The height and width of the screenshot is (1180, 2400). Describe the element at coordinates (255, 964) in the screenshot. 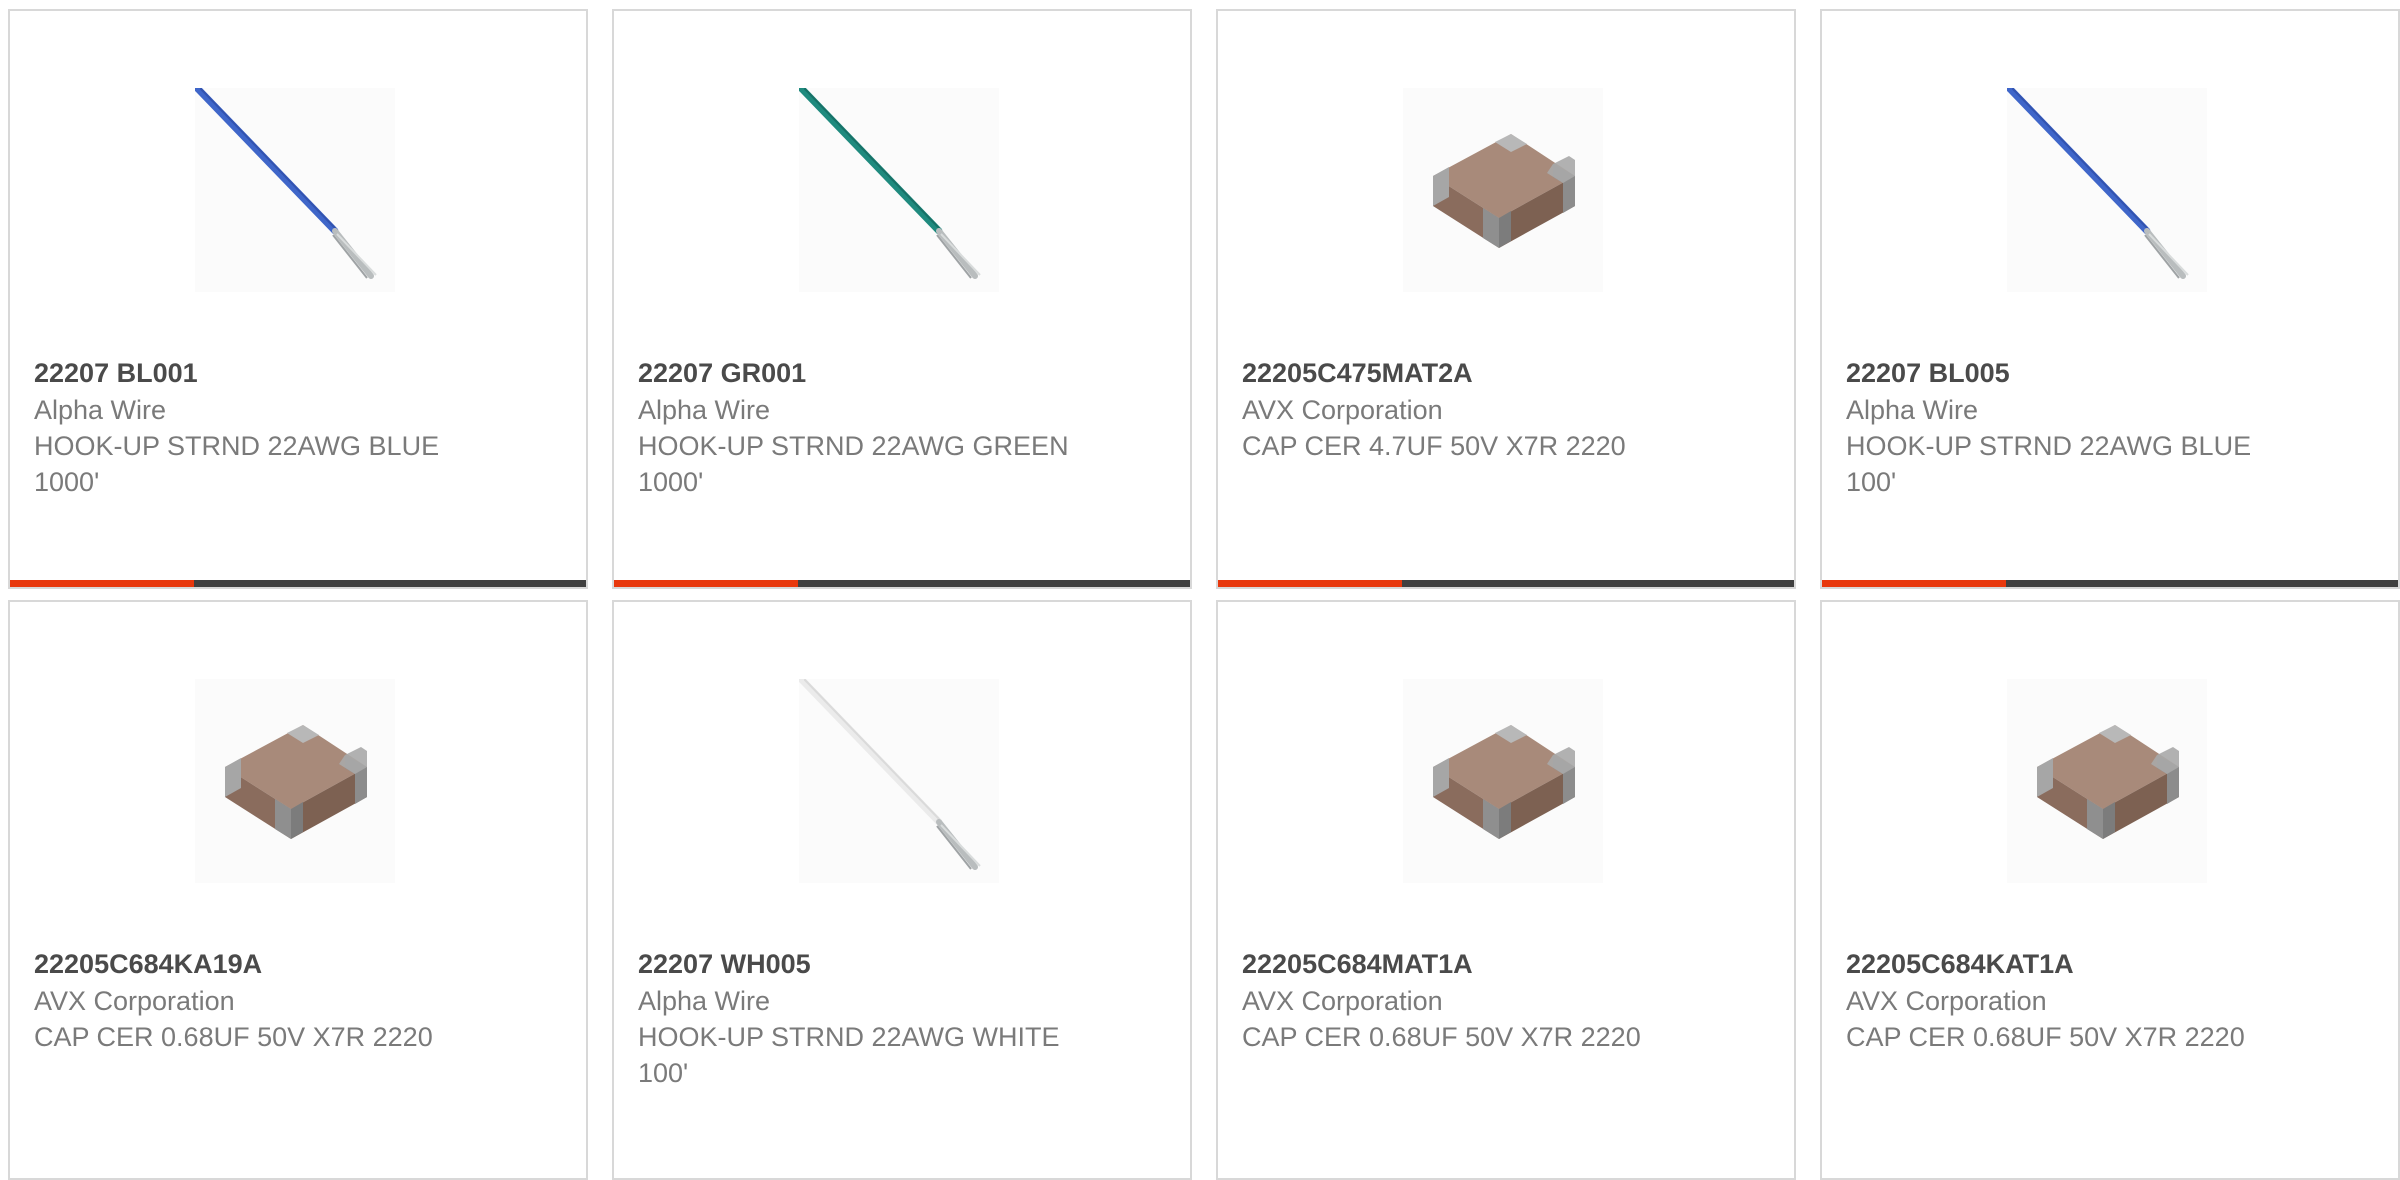

I see `part-number: 22205C684KA19A` at that location.